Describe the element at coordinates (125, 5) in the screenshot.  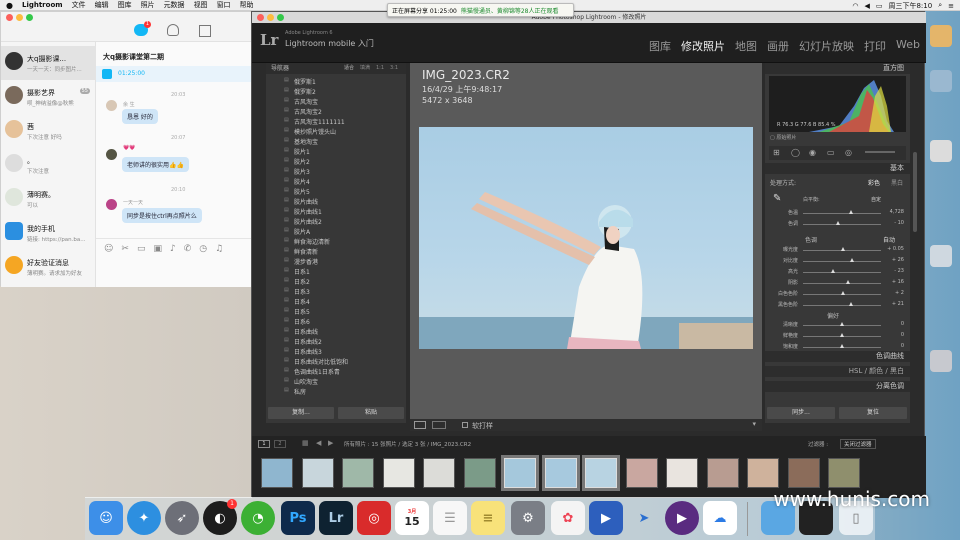
I see `menu-library: 图库` at that location.